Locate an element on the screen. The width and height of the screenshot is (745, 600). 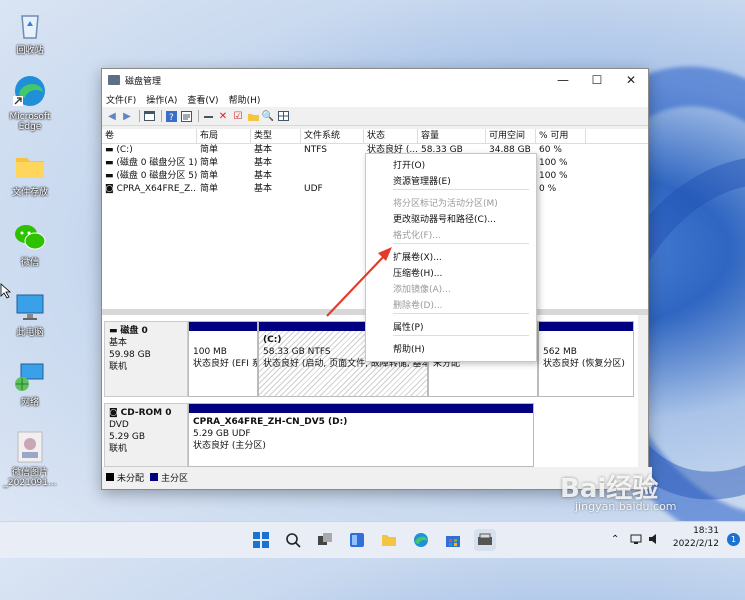
cdrom-0-label: ◙ CD-ROM 0 DVD 5.29 GB 联机 is located at coordinates (146, 435).